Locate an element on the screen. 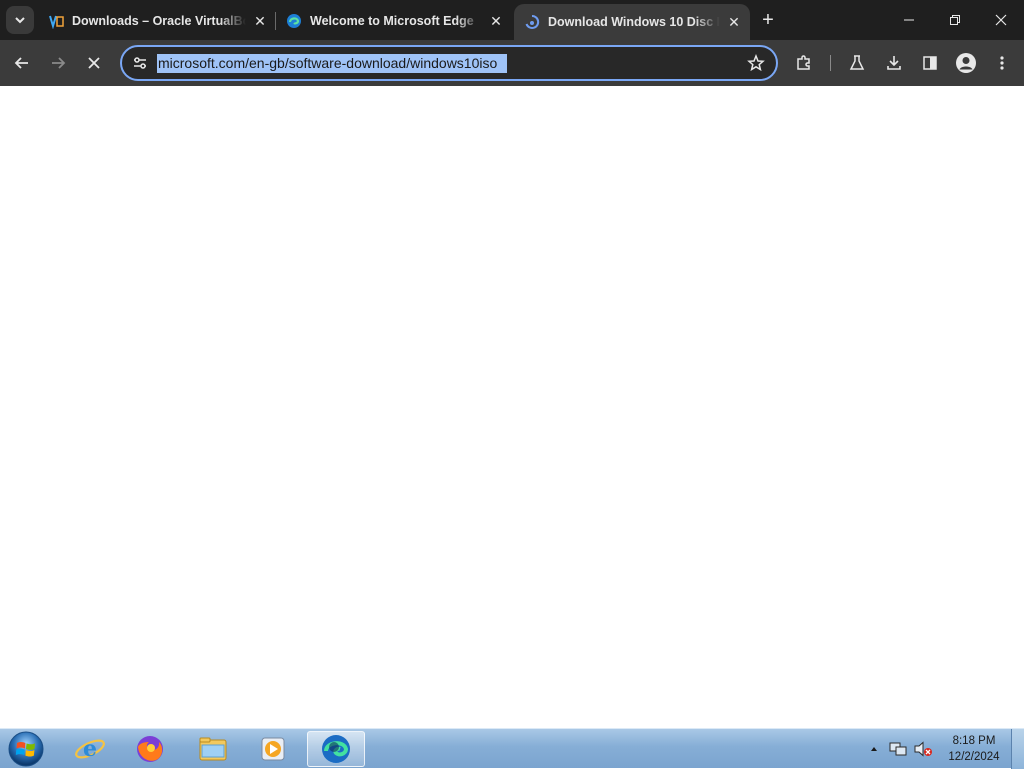  taskbar-edge is located at coordinates (336, 749).